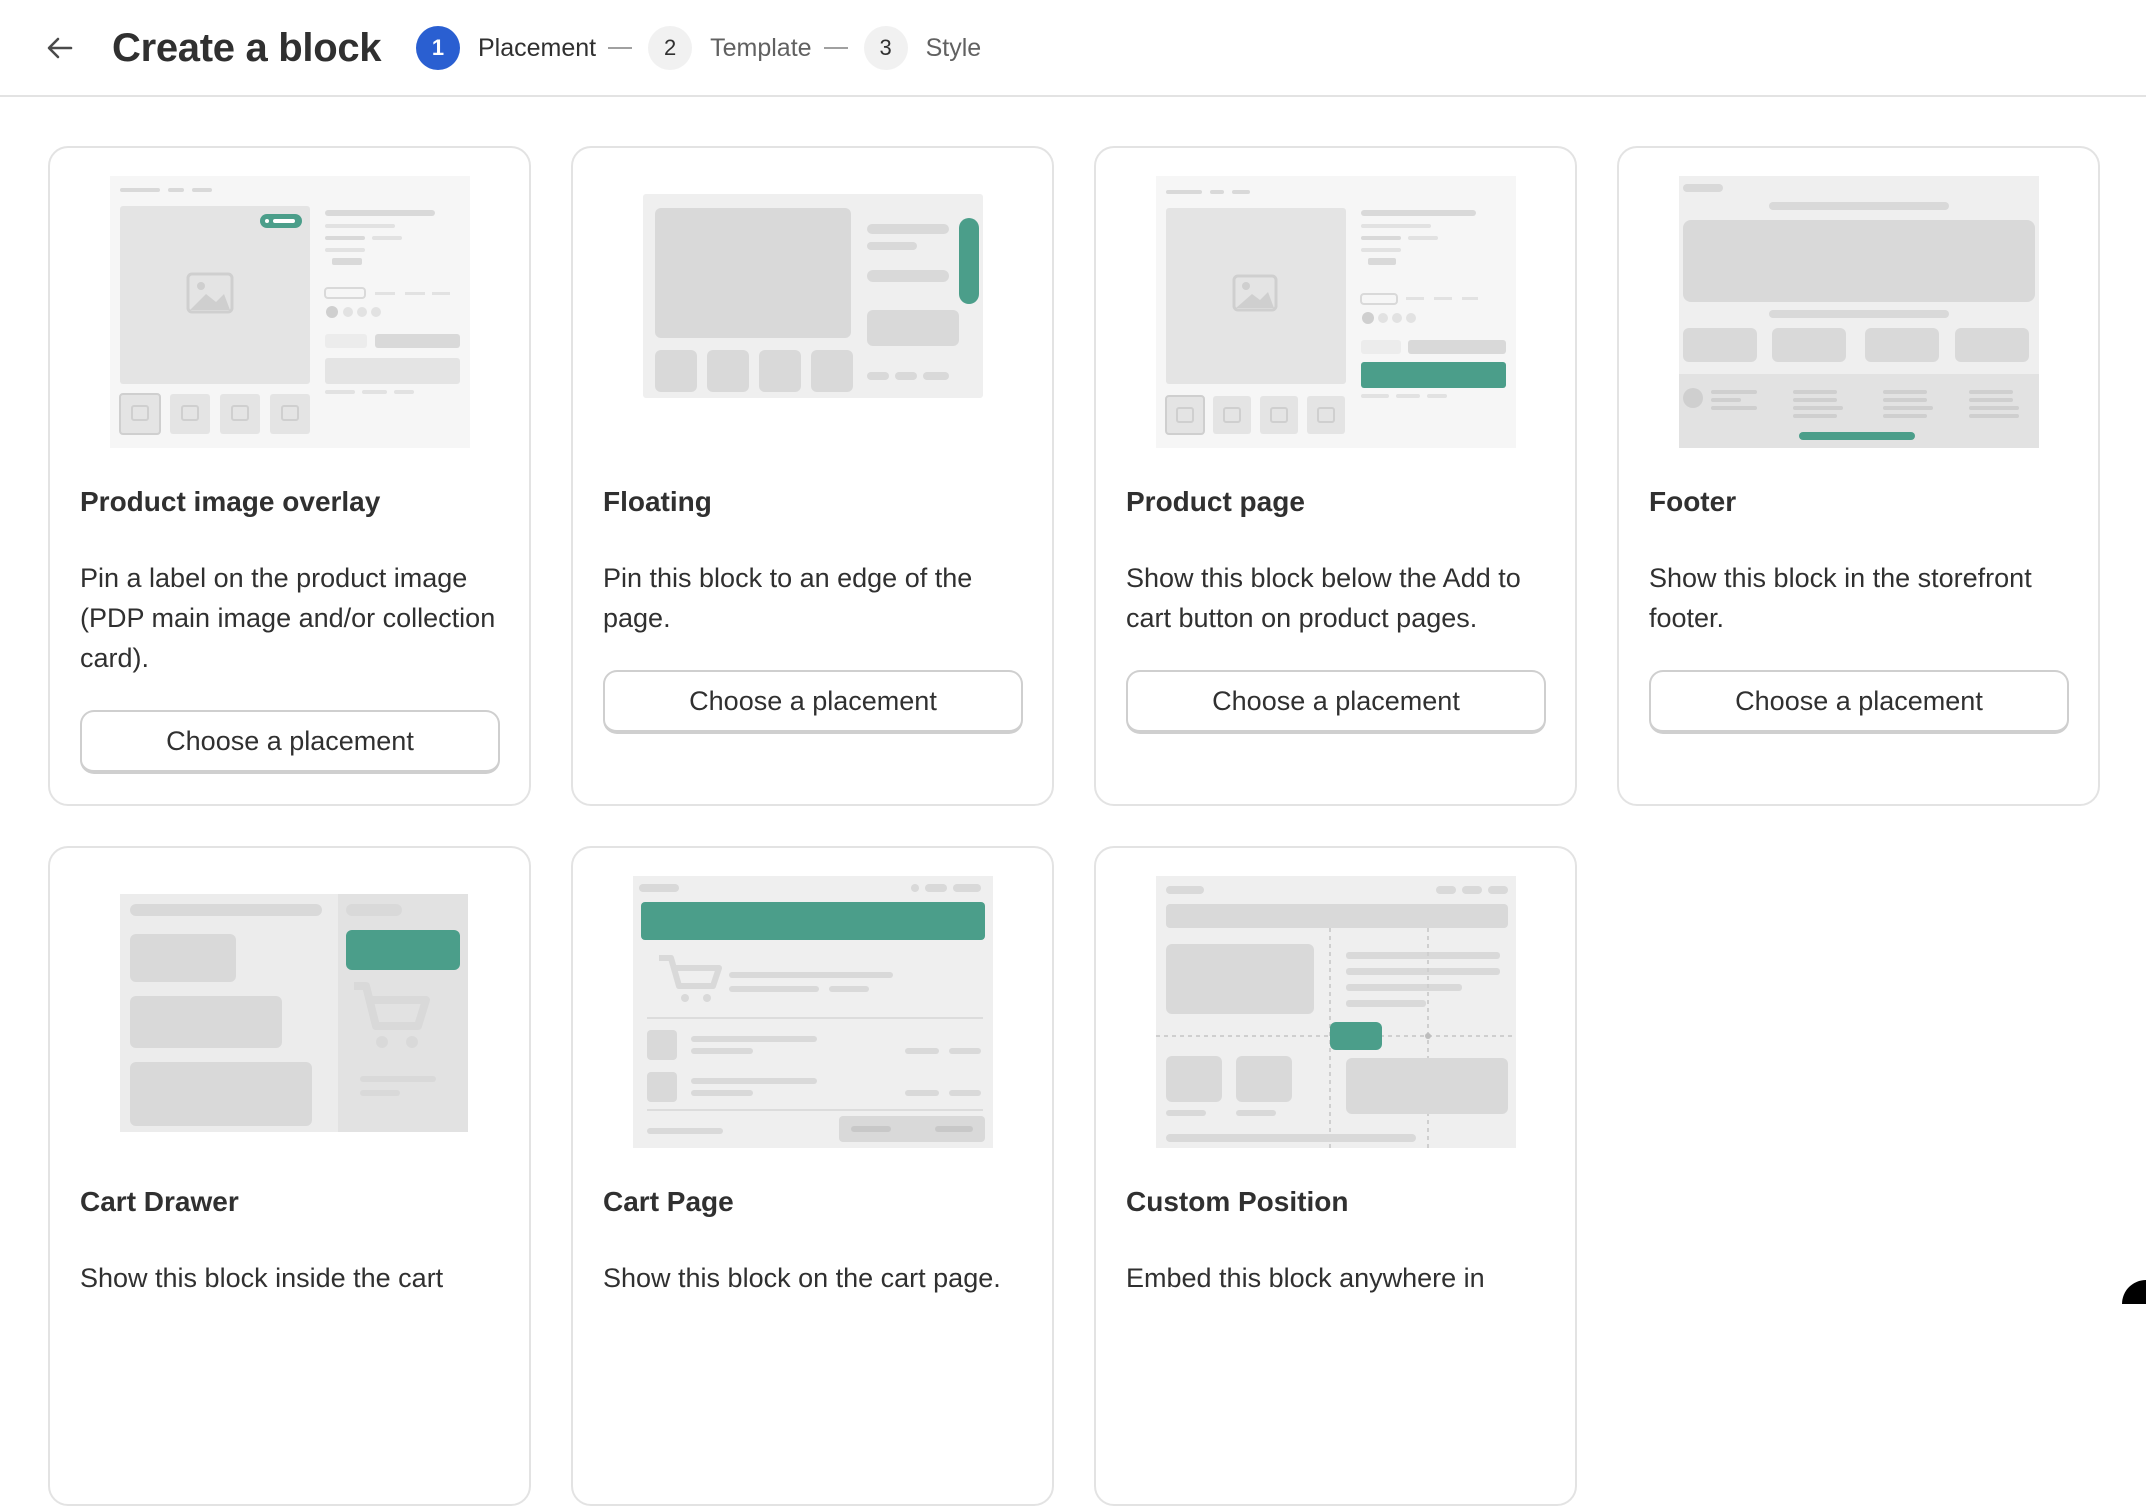 The width and height of the screenshot is (2146, 1506). Describe the element at coordinates (670, 48) in the screenshot. I see `step-number: 2` at that location.